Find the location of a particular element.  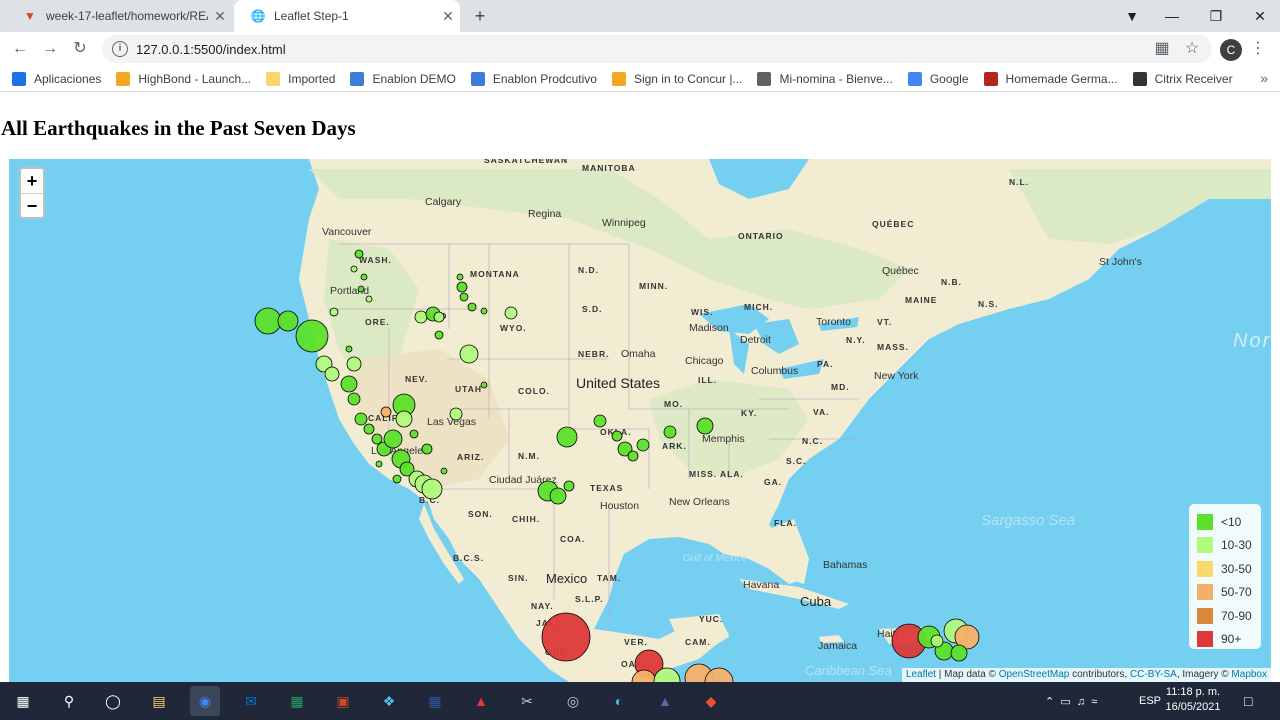

forward-button: → is located at coordinates (50, 49).